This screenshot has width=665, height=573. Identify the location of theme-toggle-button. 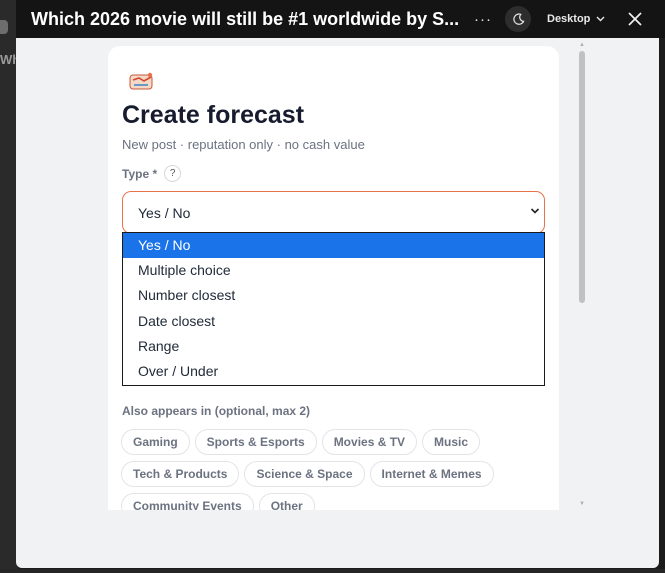
(518, 19).